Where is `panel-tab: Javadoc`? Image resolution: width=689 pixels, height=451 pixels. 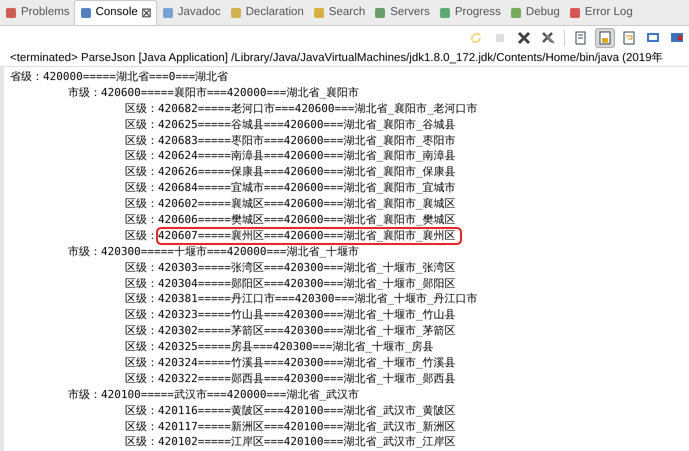
panel-tab: Javadoc is located at coordinates (190, 12).